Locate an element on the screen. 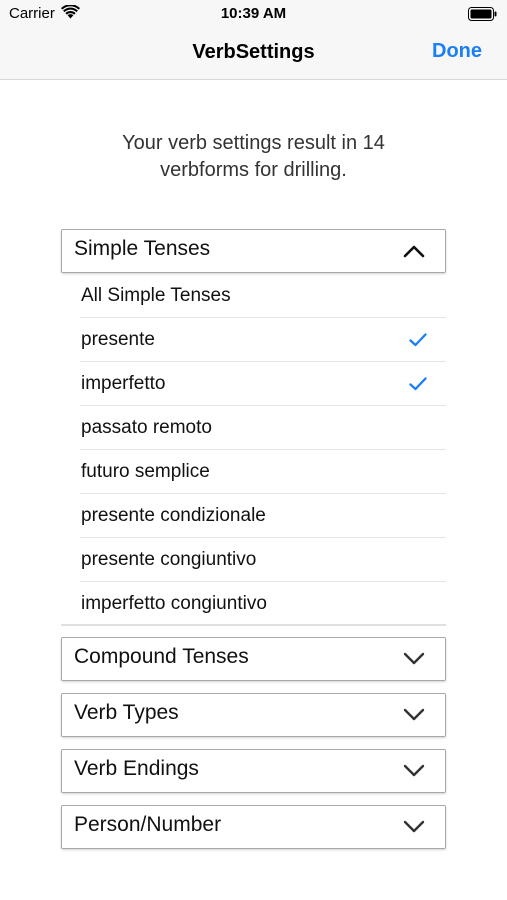  list-item-label: presente congiuntivo is located at coordinates (169, 559).